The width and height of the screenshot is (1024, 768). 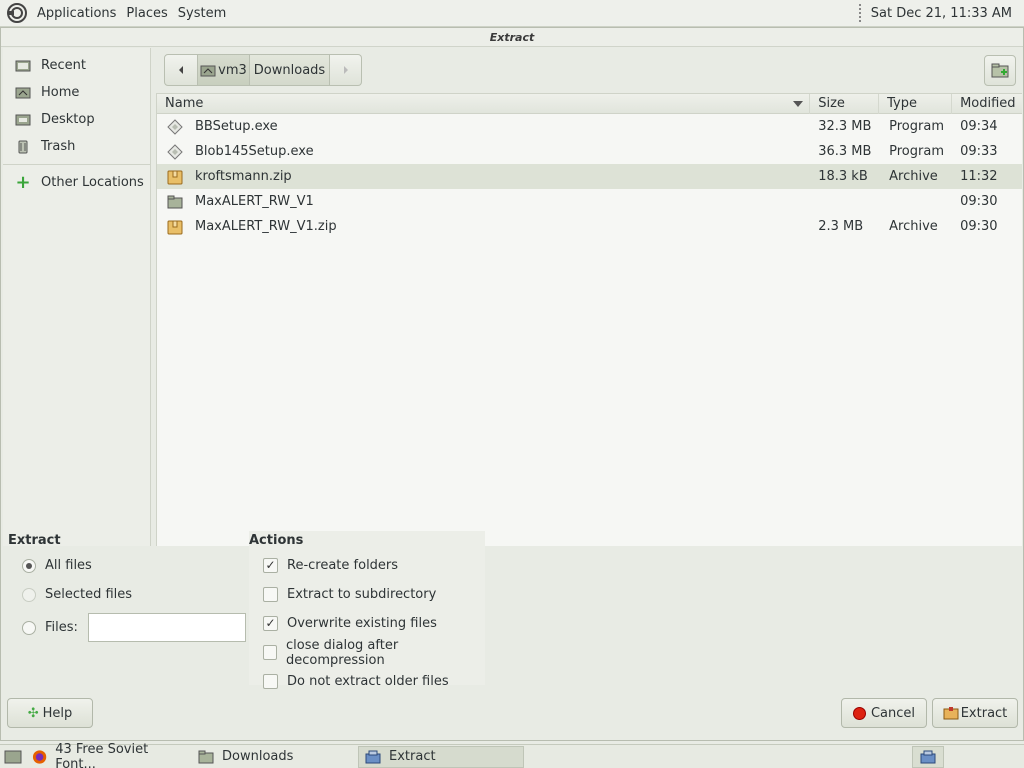 I want to click on file-row: kroftsmann.zip 18.3 kB Archive 11:32, so click(x=589, y=176).